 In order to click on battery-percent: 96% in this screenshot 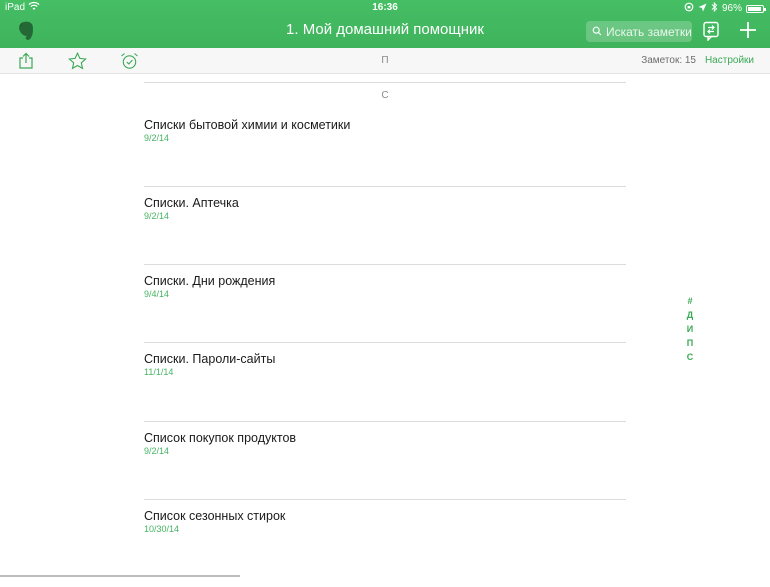, I will do `click(731, 8)`.